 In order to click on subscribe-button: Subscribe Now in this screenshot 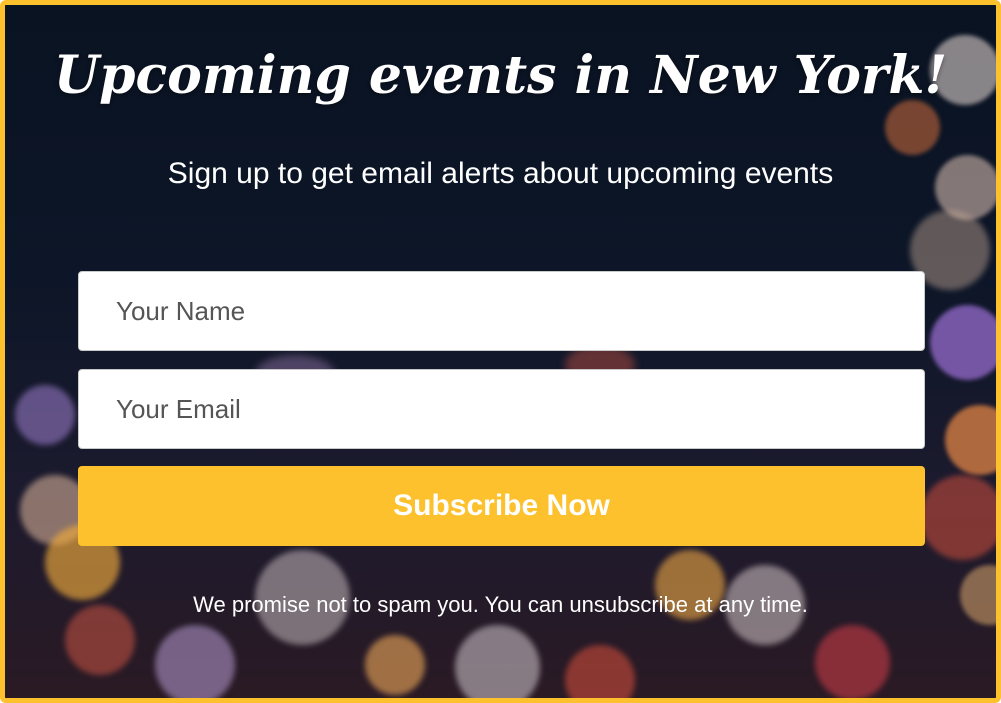, I will do `click(501, 506)`.